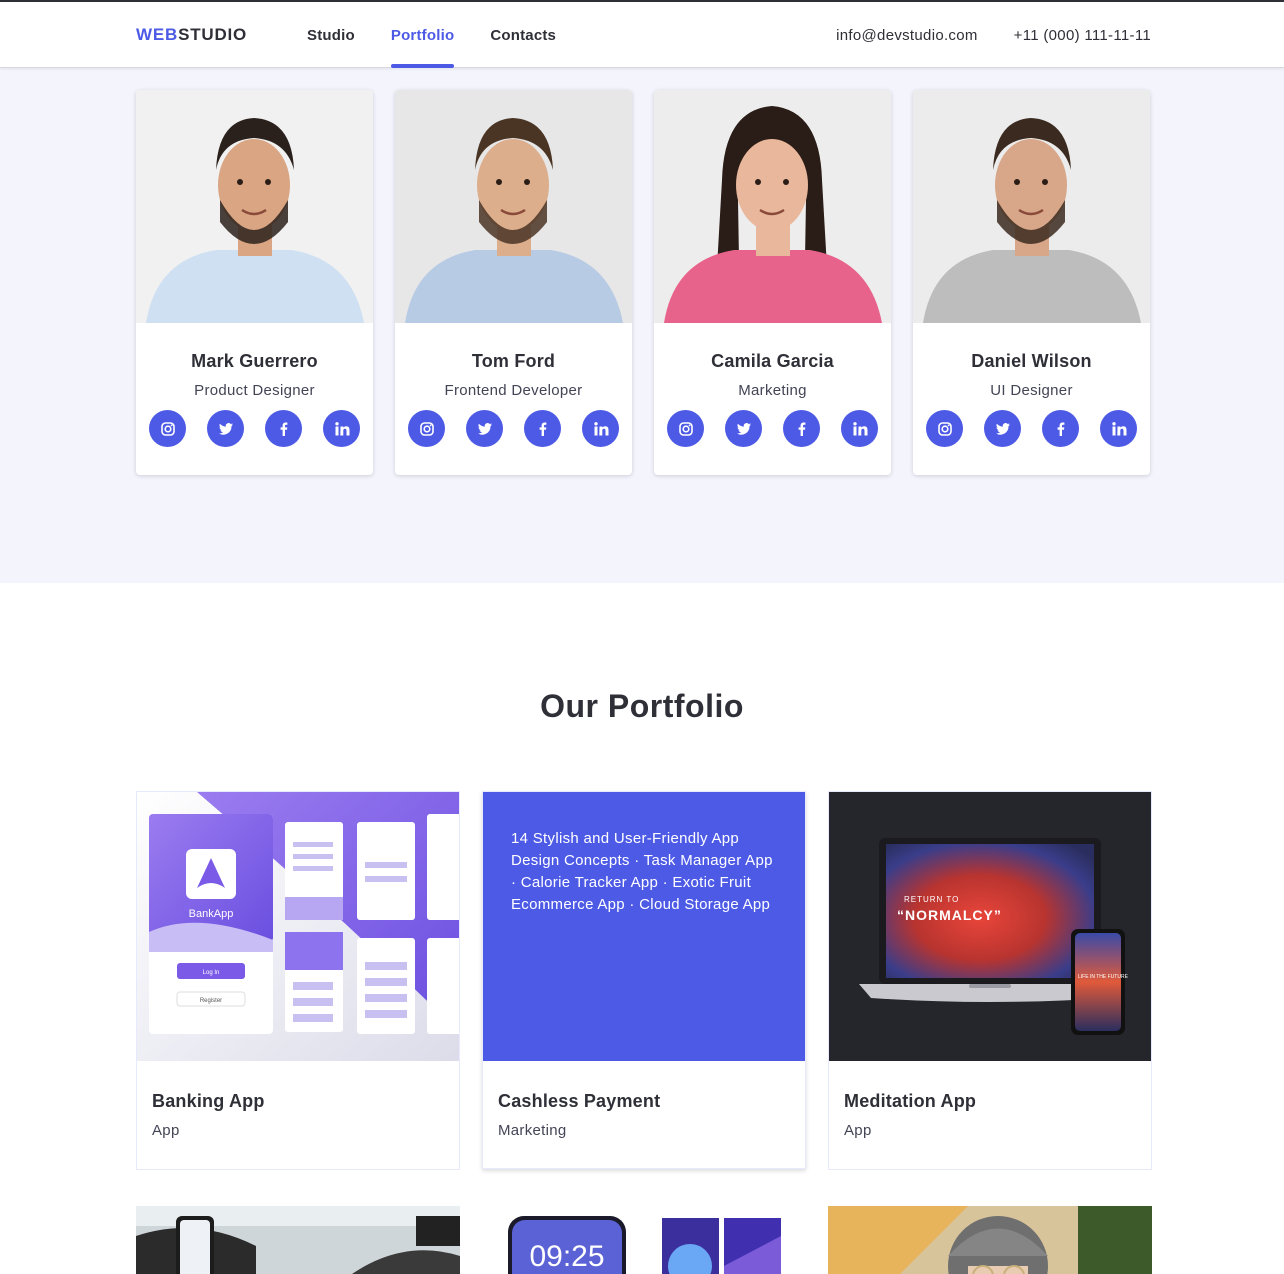  What do you see at coordinates (1031, 361) in the screenshot?
I see `team-member-name: Daniel Wilson` at bounding box center [1031, 361].